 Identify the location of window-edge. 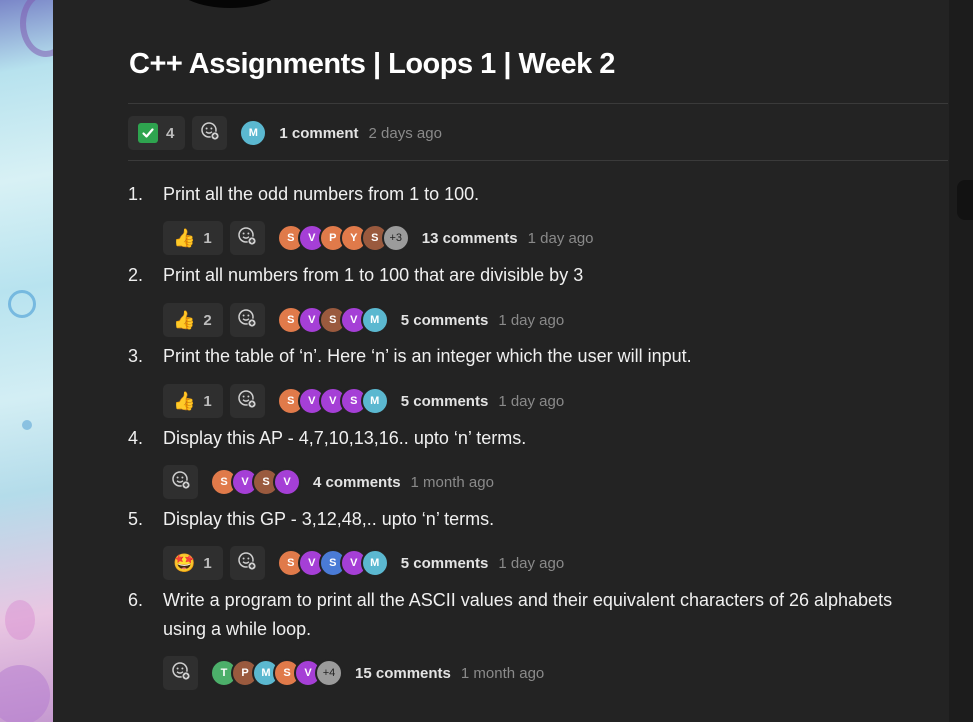
(961, 361).